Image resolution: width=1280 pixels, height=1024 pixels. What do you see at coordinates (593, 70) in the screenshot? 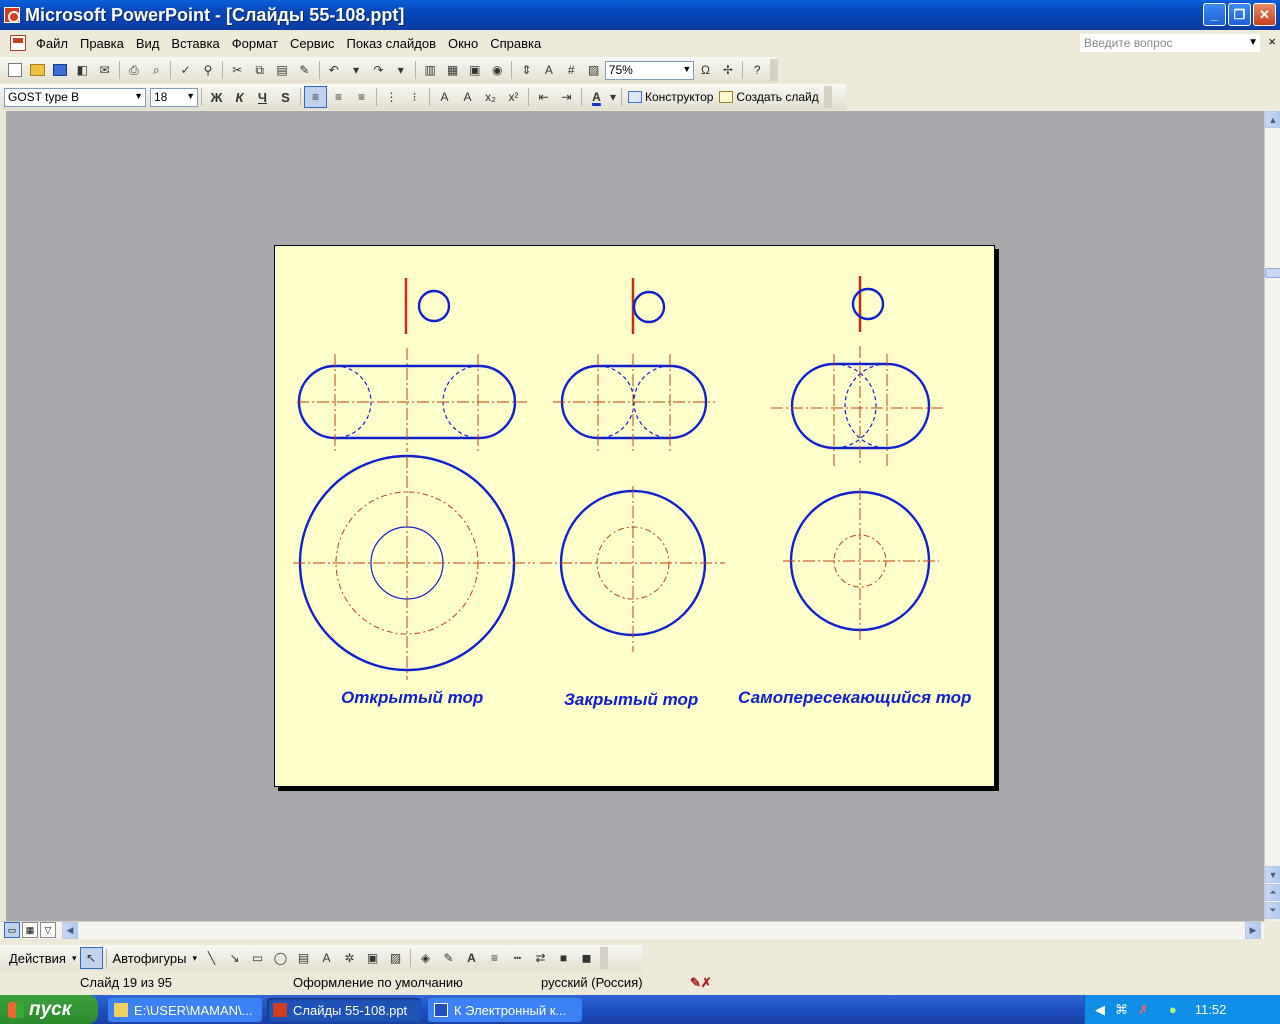
I see `color-grayscale-icon: ▨` at bounding box center [593, 70].